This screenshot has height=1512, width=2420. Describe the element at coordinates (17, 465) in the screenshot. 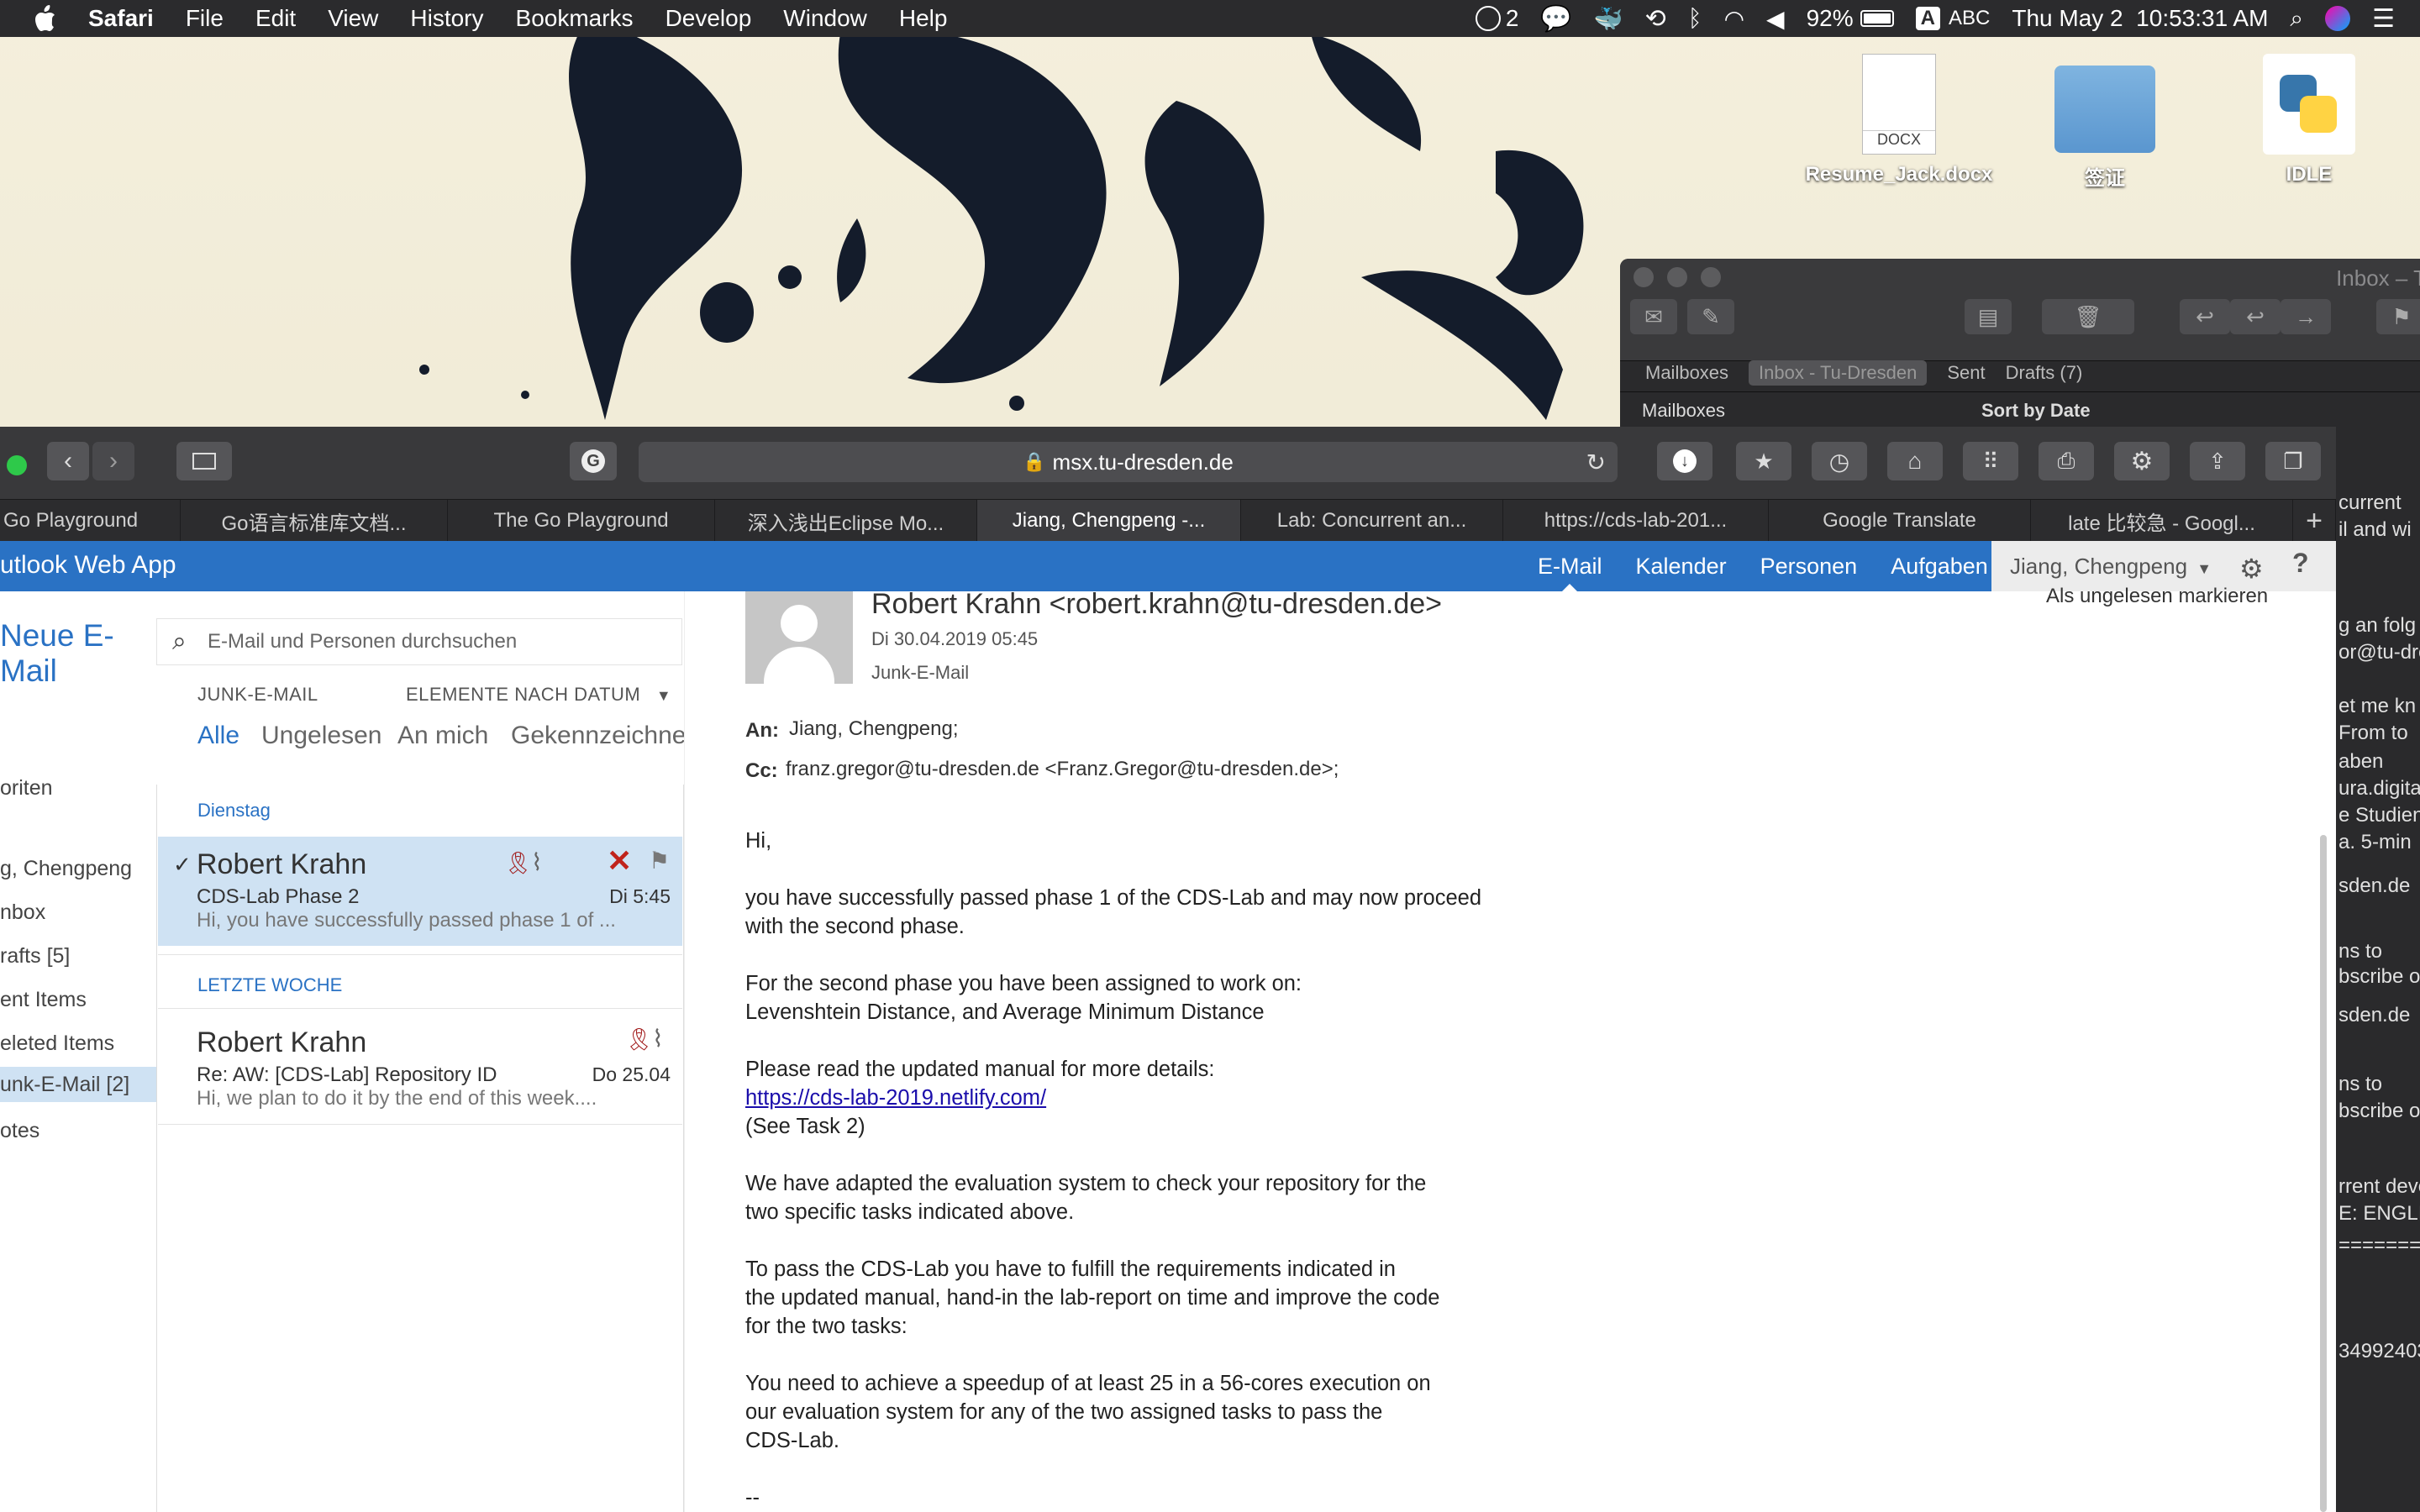

I see `window-zoom-button` at that location.